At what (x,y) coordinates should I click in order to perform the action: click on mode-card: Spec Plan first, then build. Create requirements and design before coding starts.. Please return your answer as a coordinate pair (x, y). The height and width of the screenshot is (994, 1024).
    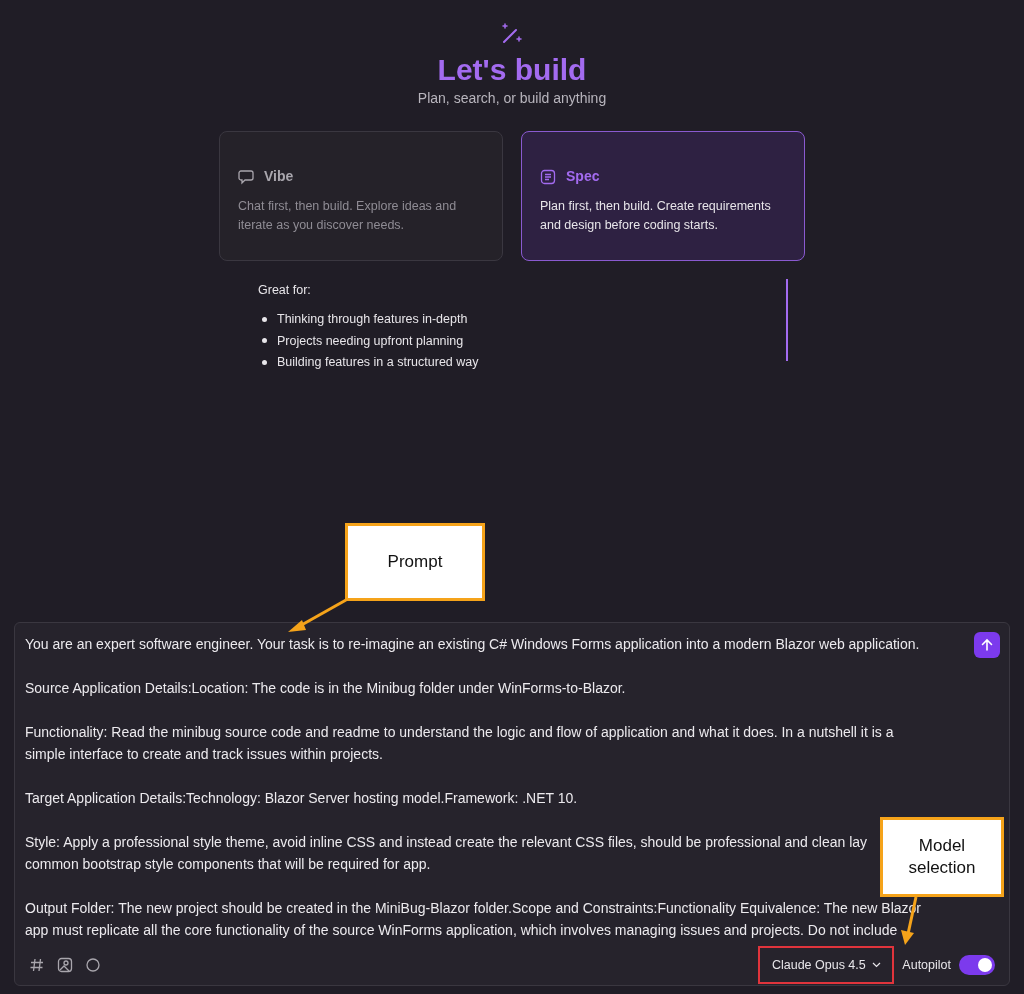
    Looking at the image, I should click on (663, 196).